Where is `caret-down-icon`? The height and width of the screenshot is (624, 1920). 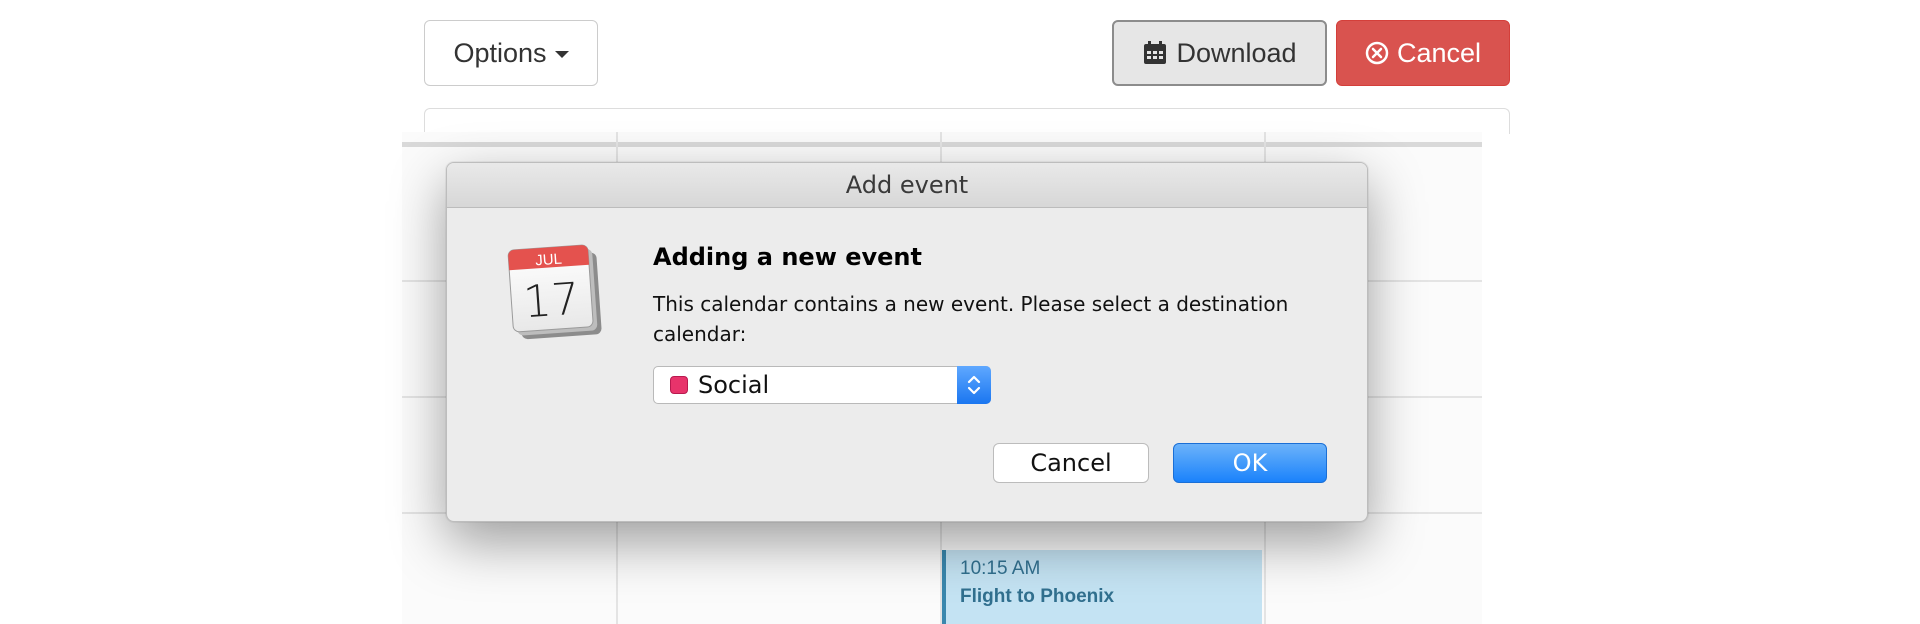 caret-down-icon is located at coordinates (561, 54).